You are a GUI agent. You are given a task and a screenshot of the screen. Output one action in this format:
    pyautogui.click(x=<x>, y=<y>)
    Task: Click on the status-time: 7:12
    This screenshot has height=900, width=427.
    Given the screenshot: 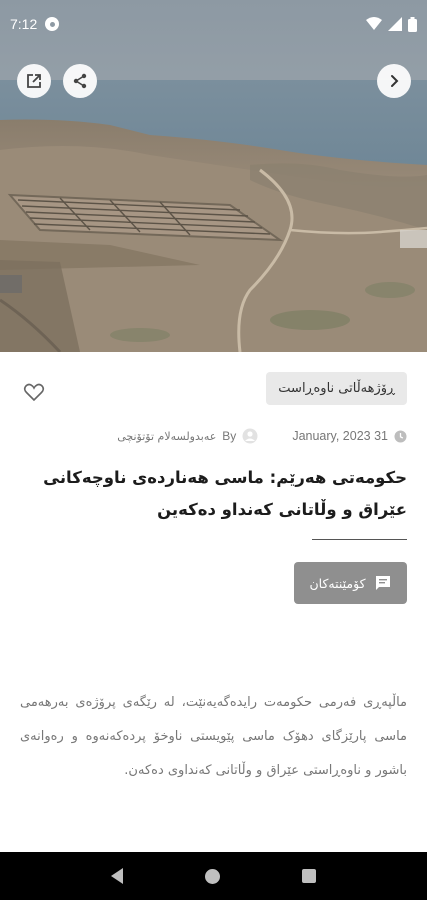 What is the action you would take?
    pyautogui.click(x=24, y=24)
    